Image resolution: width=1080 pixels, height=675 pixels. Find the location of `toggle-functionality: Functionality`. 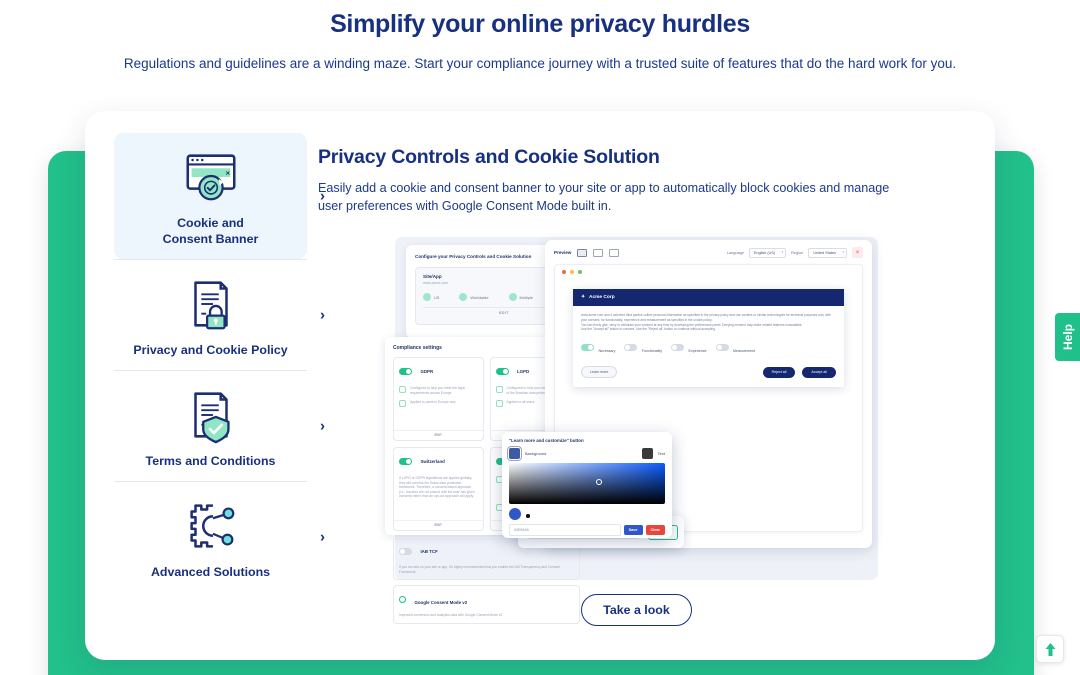

toggle-functionality: Functionality is located at coordinates (643, 348).